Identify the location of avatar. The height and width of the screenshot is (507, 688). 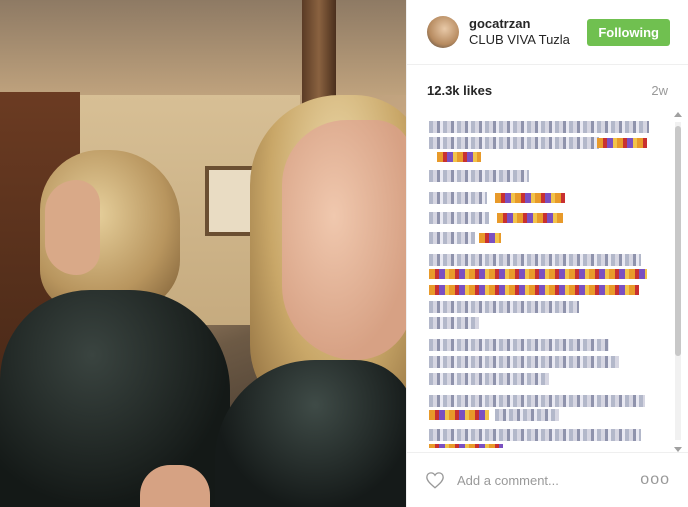
(443, 32).